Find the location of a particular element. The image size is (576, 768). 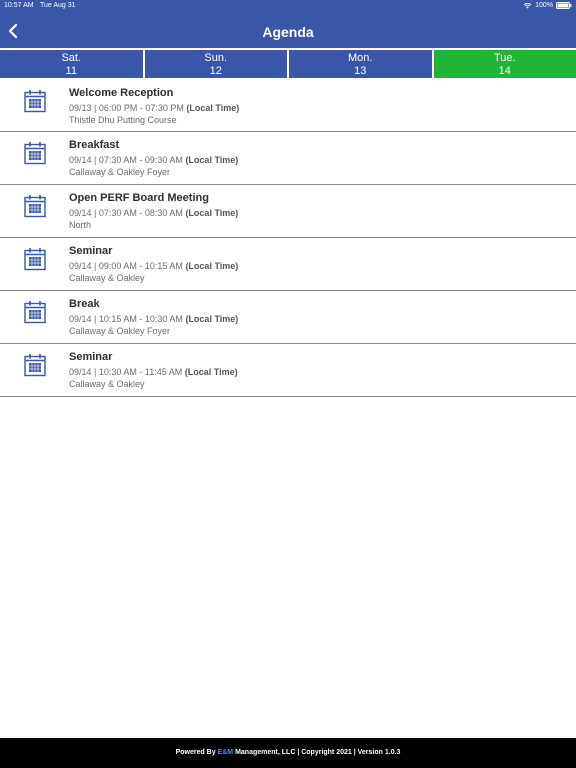

tab-day-sat: Sat. 11 is located at coordinates (71, 64).